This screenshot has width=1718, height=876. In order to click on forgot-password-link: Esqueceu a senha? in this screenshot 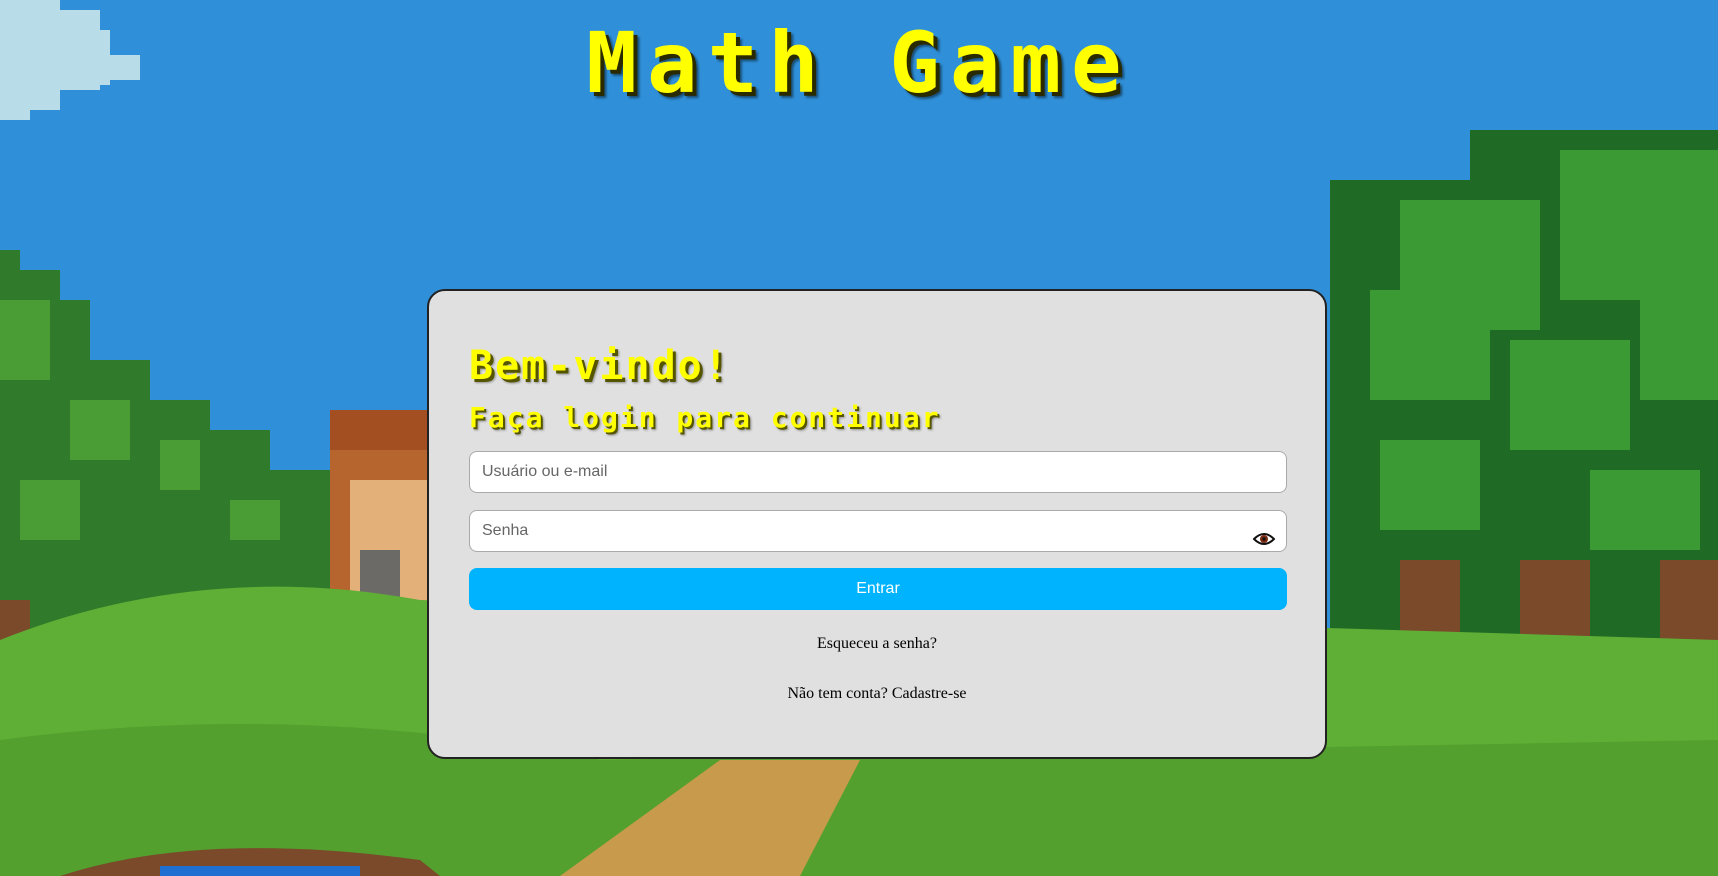, I will do `click(877, 644)`.